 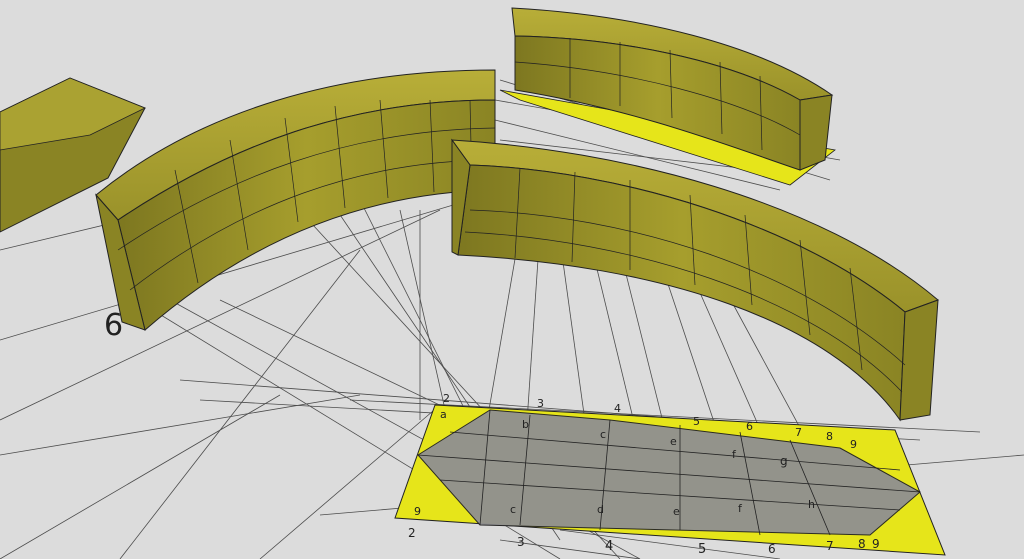 I want to click on label-bottom-5: 5, so click(x=702, y=549).